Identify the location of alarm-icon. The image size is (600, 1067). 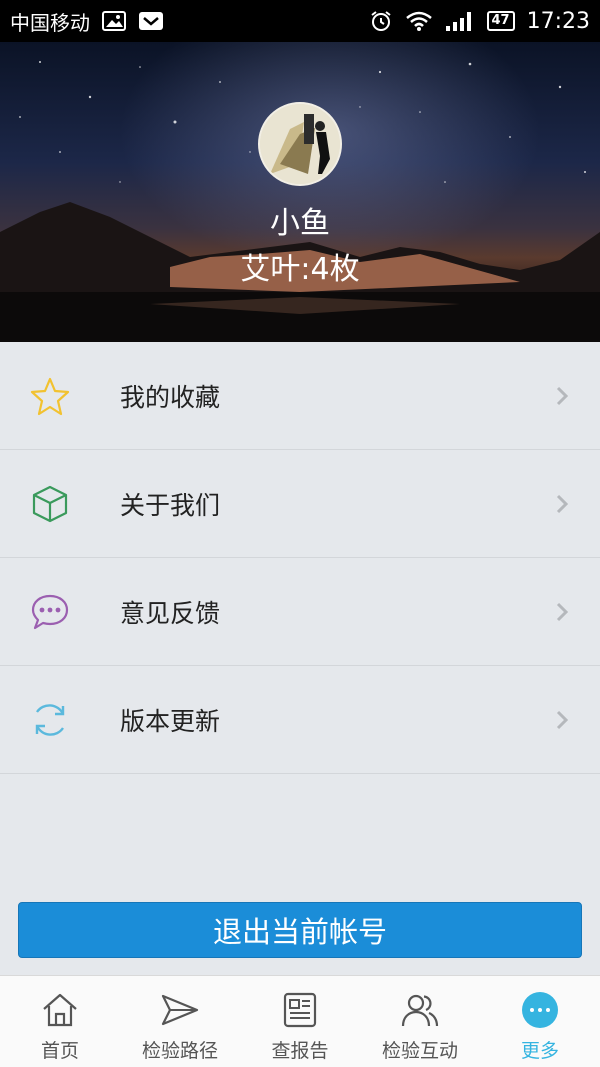
(380, 21).